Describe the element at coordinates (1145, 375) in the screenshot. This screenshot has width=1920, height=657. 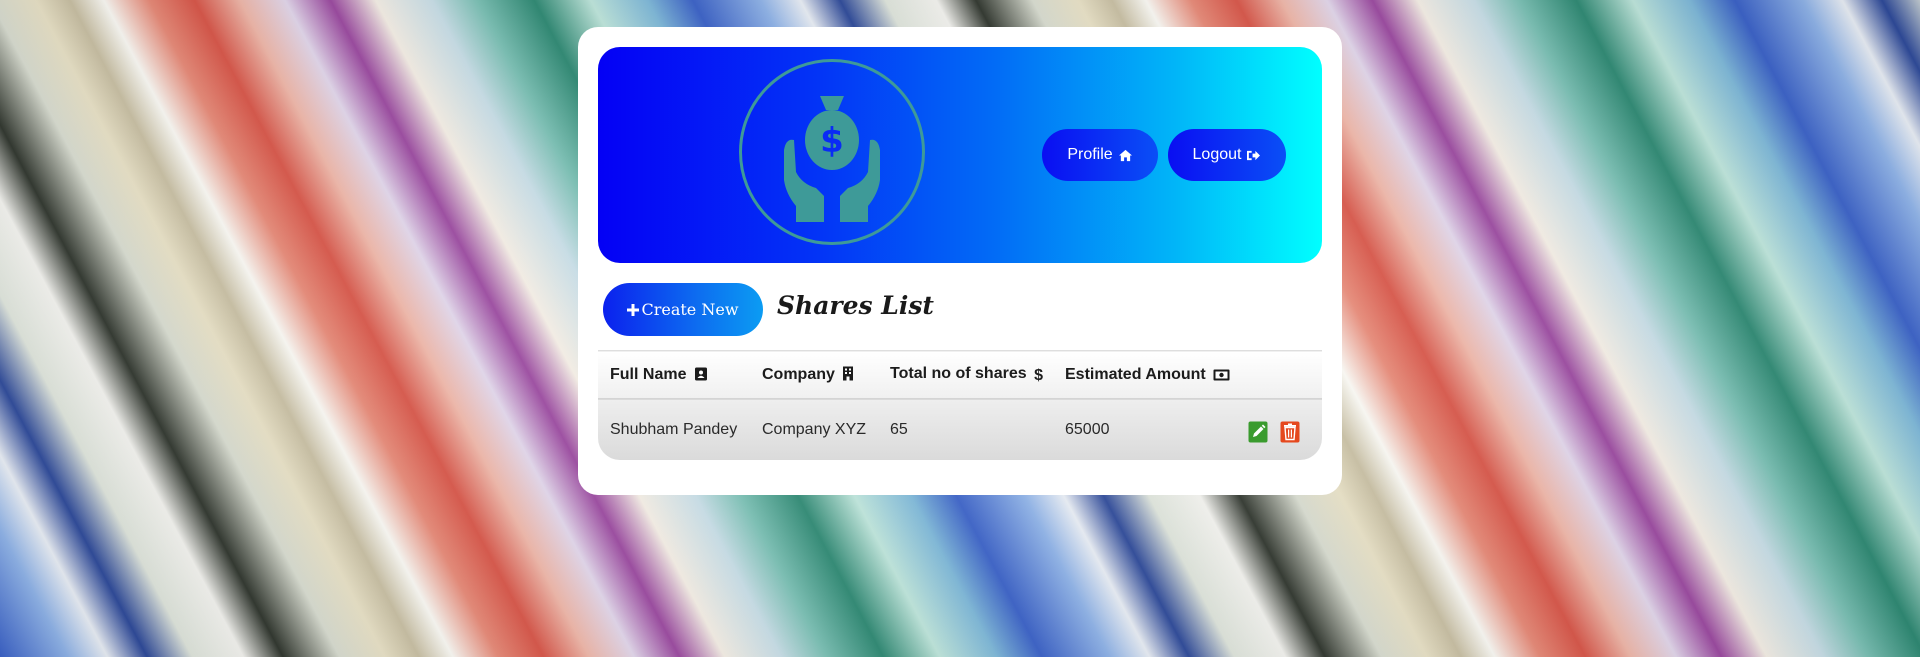
I see `column-header-estimated-amount: Estimated Amount` at that location.